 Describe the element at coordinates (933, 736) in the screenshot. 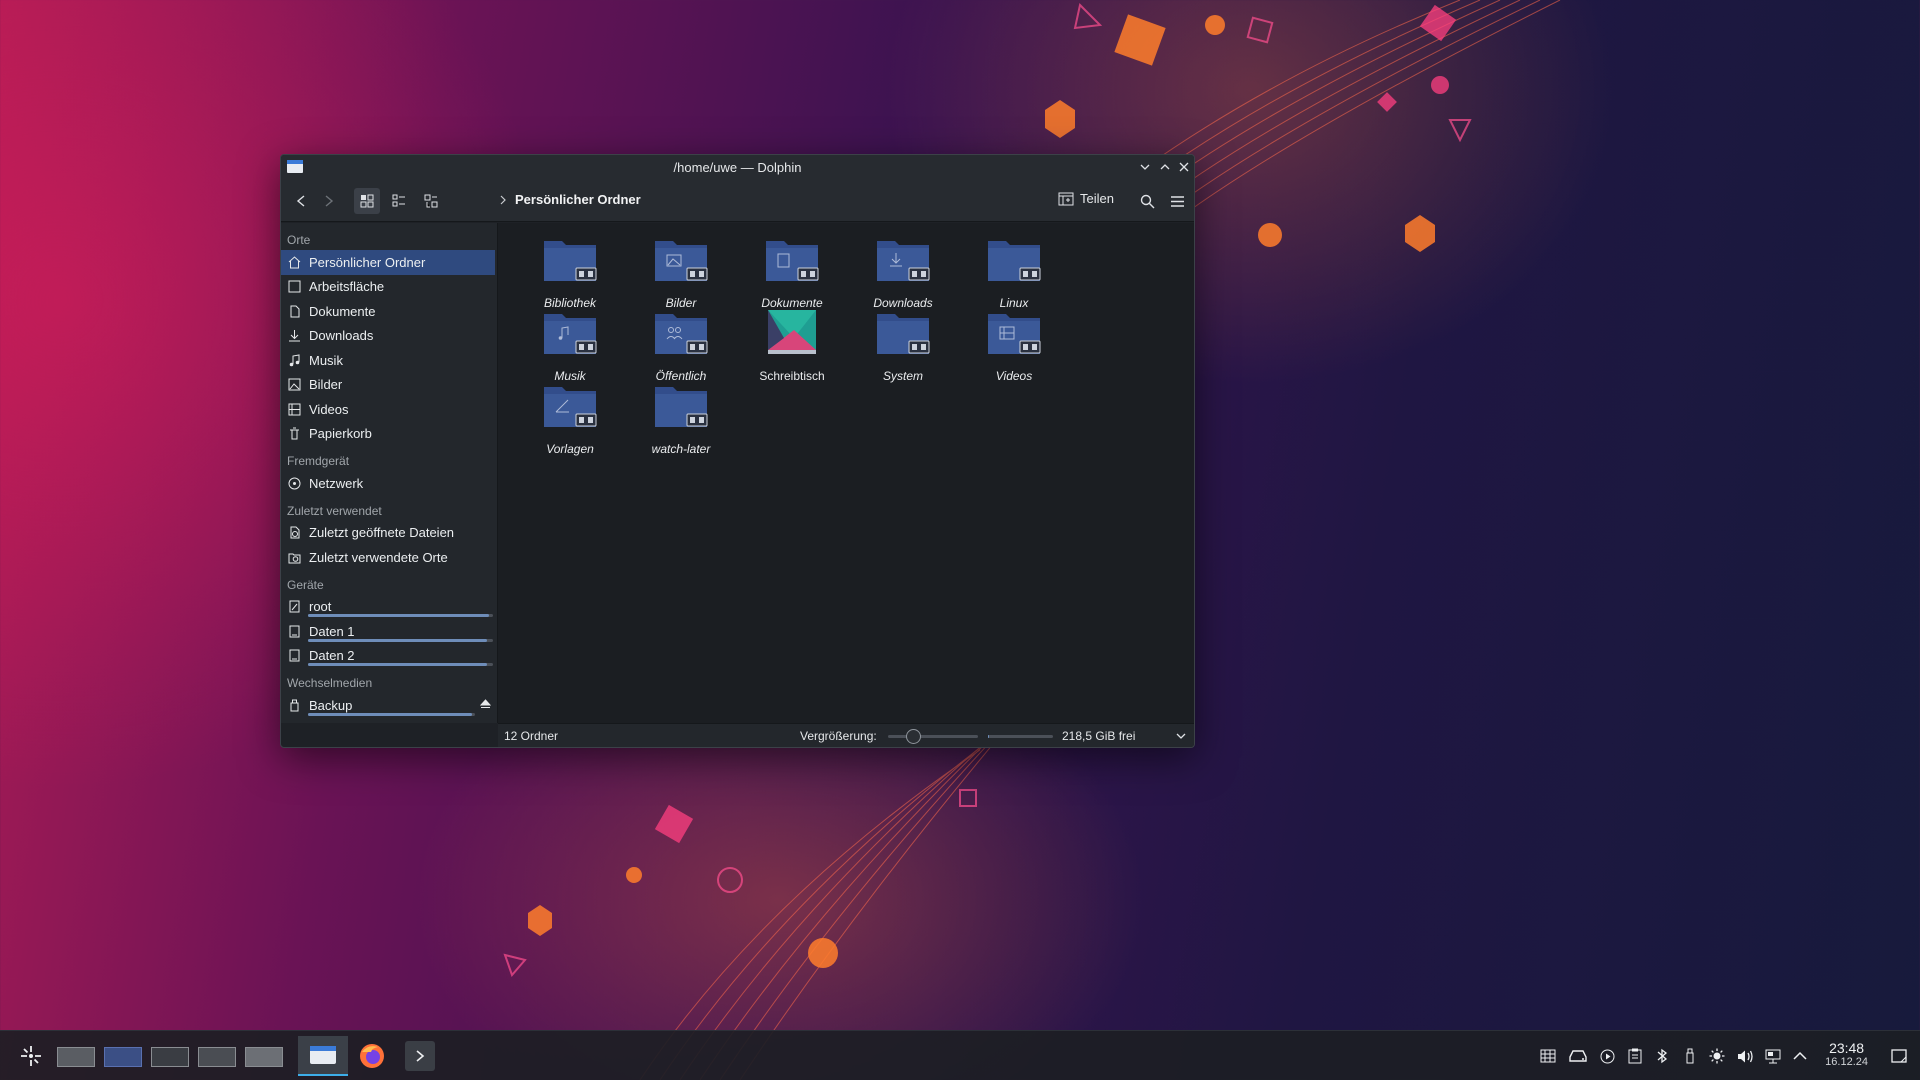

I see `zoom-slider` at that location.